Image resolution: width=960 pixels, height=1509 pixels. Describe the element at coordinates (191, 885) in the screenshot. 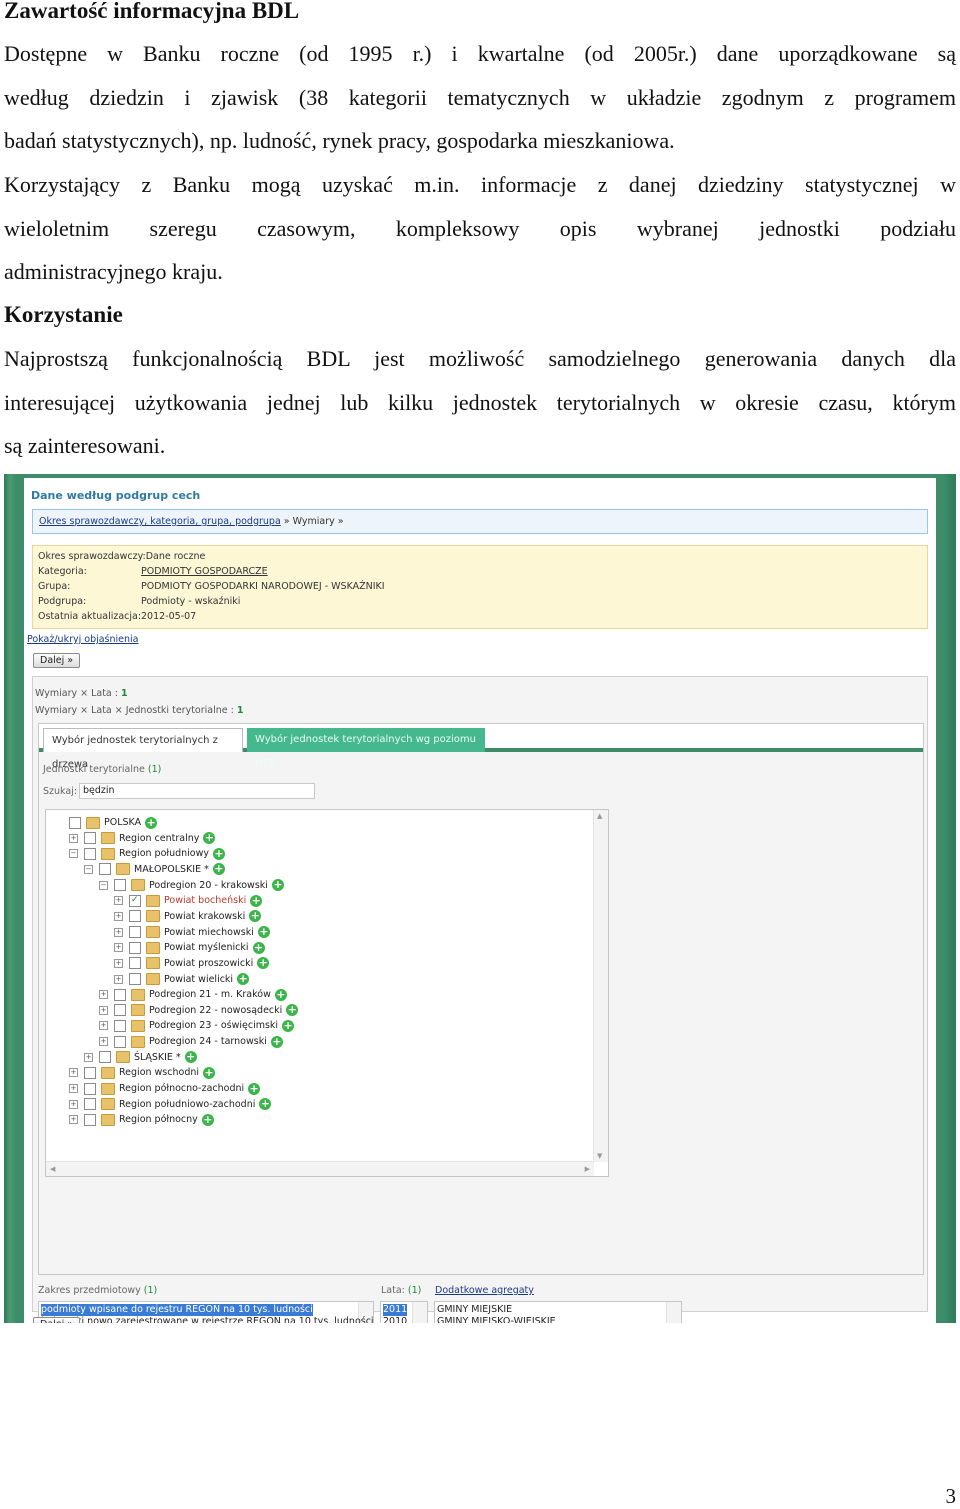

I see `tree-node: − Podregion 20 - krakowski +` at that location.